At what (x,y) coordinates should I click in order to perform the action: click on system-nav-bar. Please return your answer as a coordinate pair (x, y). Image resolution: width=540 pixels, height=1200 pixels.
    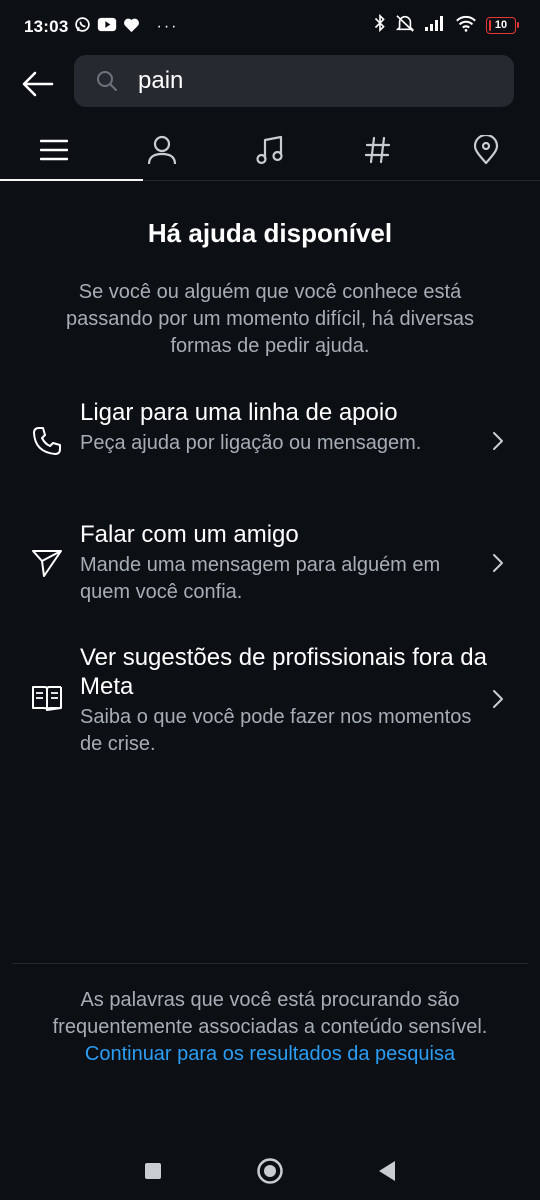
    Looking at the image, I should click on (270, 1170).